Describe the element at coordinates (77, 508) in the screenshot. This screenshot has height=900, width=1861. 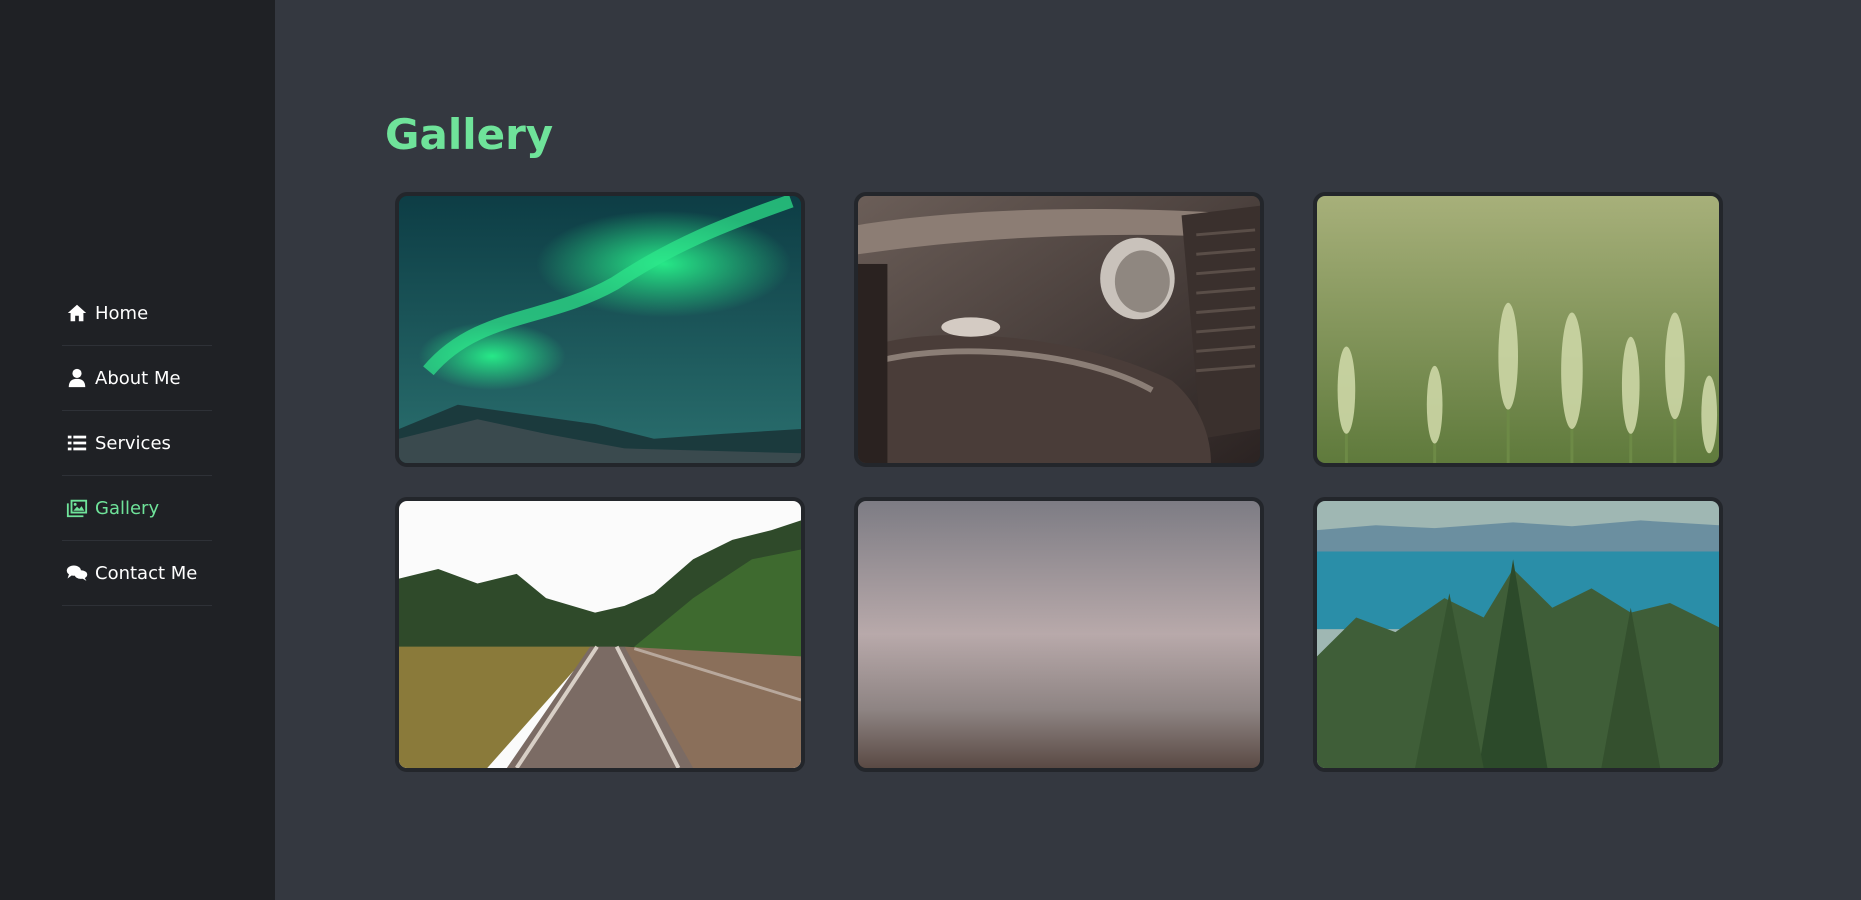
I see `images-icon` at that location.